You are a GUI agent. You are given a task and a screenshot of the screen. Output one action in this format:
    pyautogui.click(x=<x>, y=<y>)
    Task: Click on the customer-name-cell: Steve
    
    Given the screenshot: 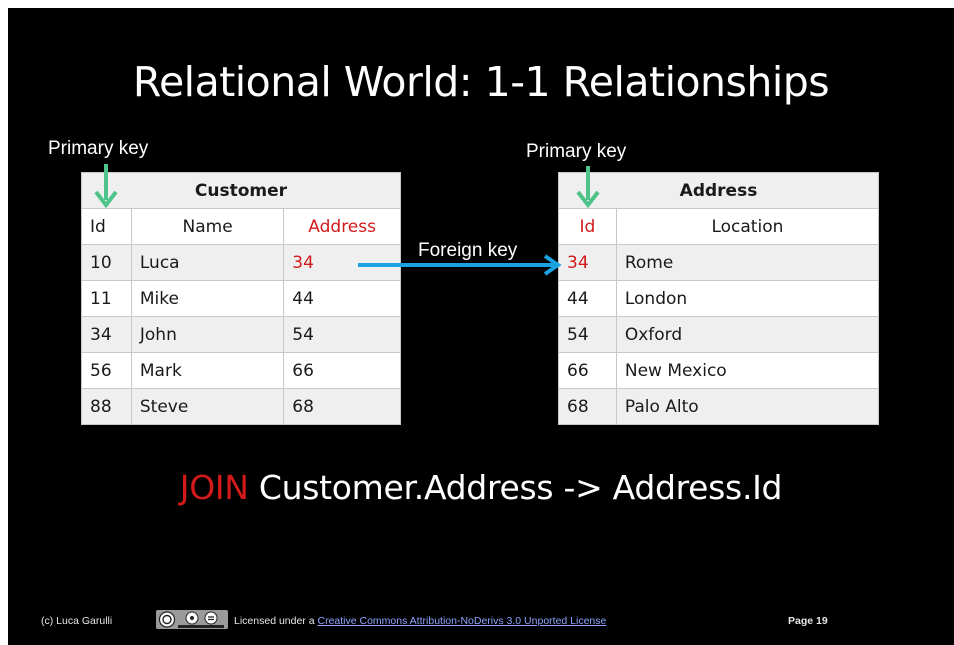 What is the action you would take?
    pyautogui.click(x=207, y=406)
    